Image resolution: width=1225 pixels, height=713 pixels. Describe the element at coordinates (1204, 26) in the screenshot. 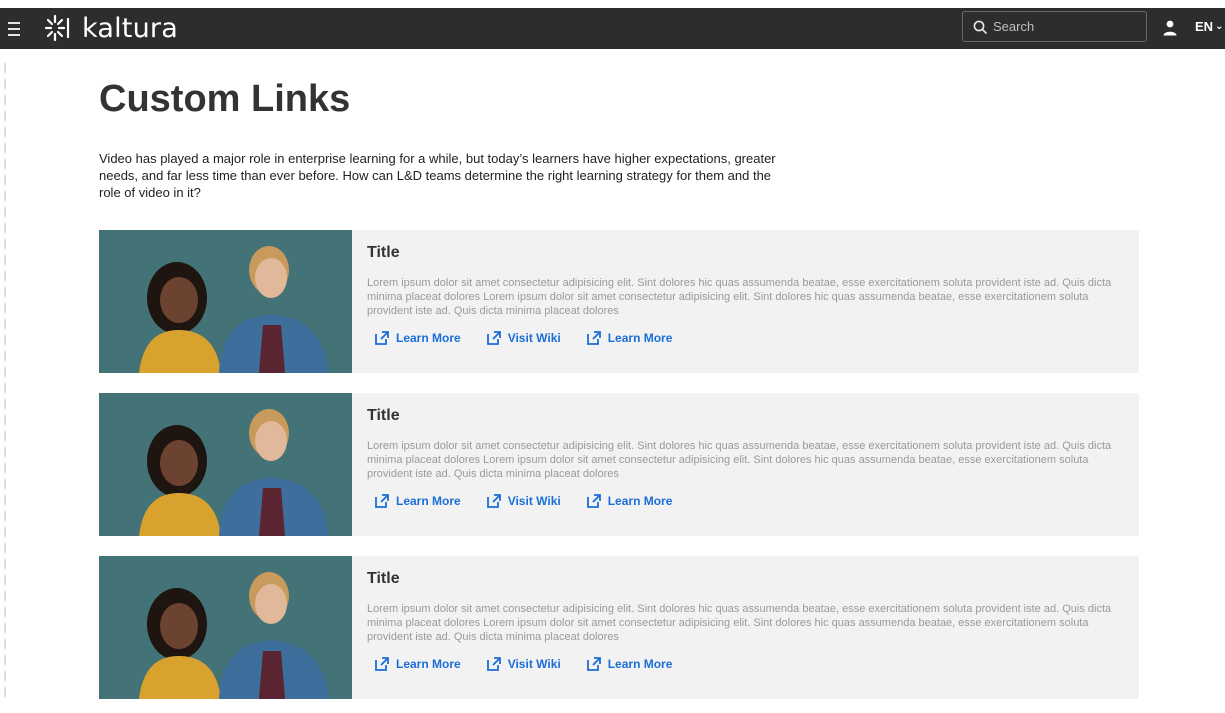

I see `language-label: EN` at that location.